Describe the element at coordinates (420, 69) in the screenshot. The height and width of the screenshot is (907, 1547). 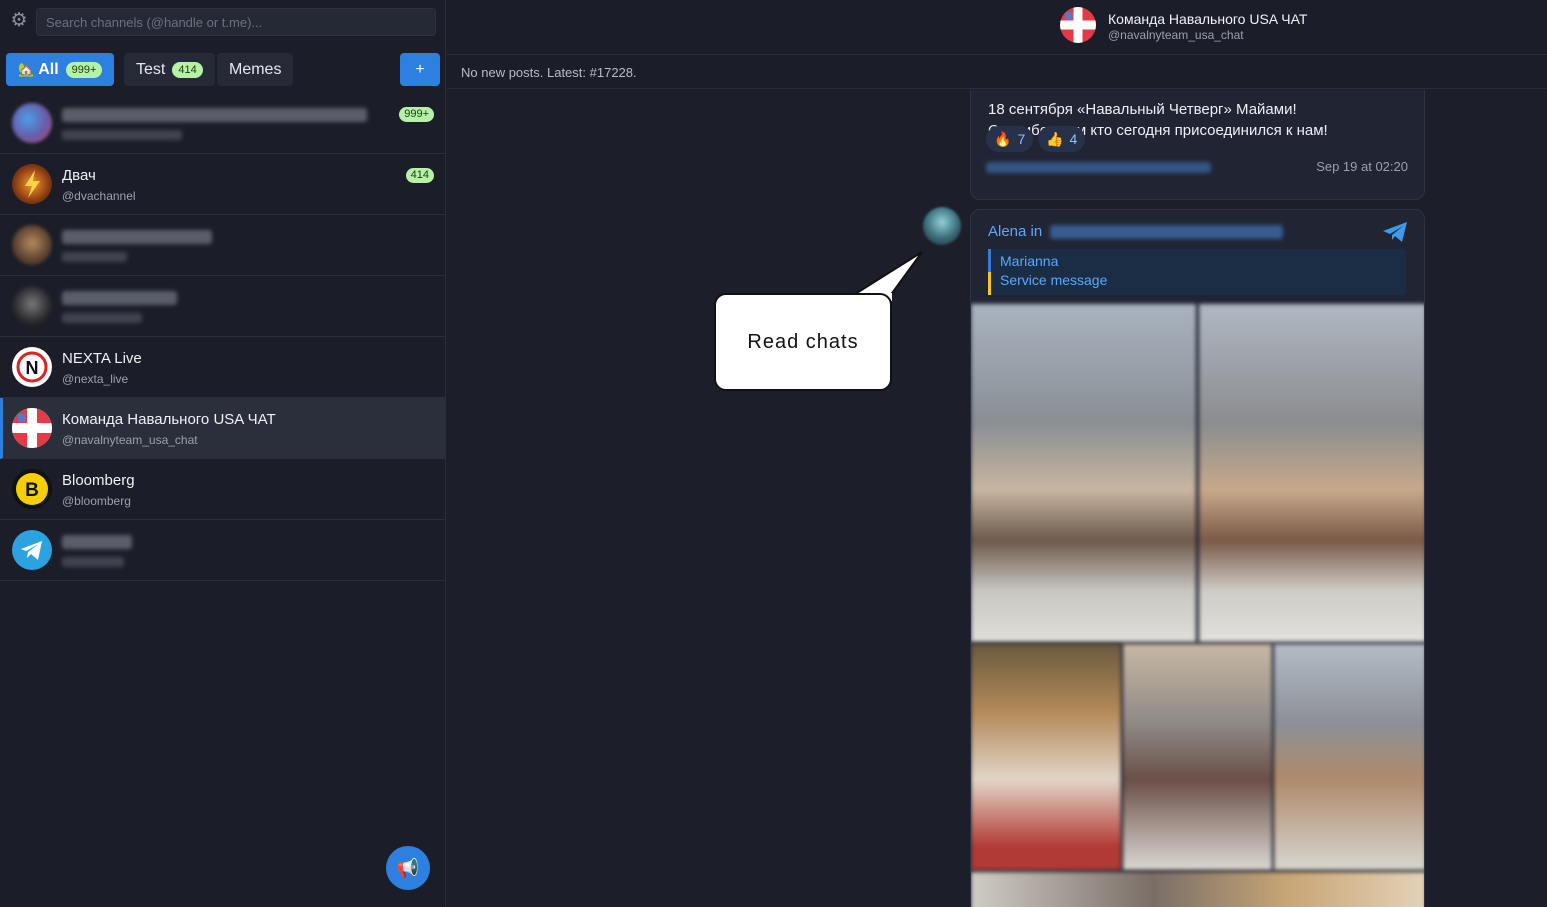
I see `add-folder-button: +` at that location.